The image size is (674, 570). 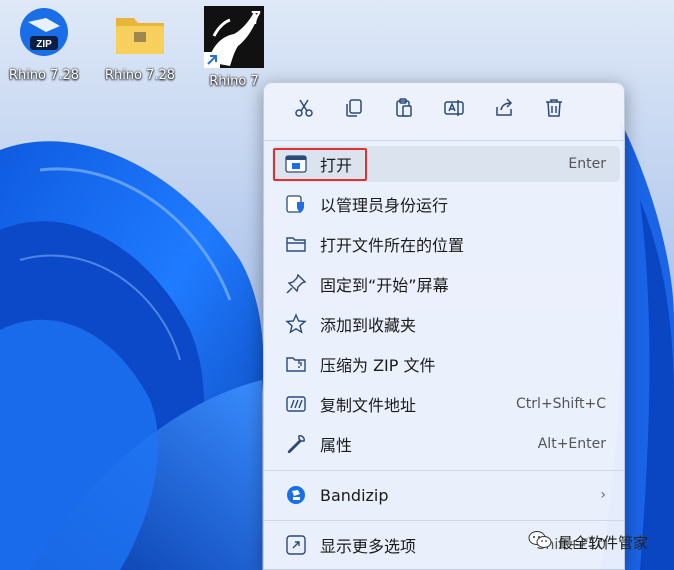 I want to click on cut-button, so click(x=304, y=110).